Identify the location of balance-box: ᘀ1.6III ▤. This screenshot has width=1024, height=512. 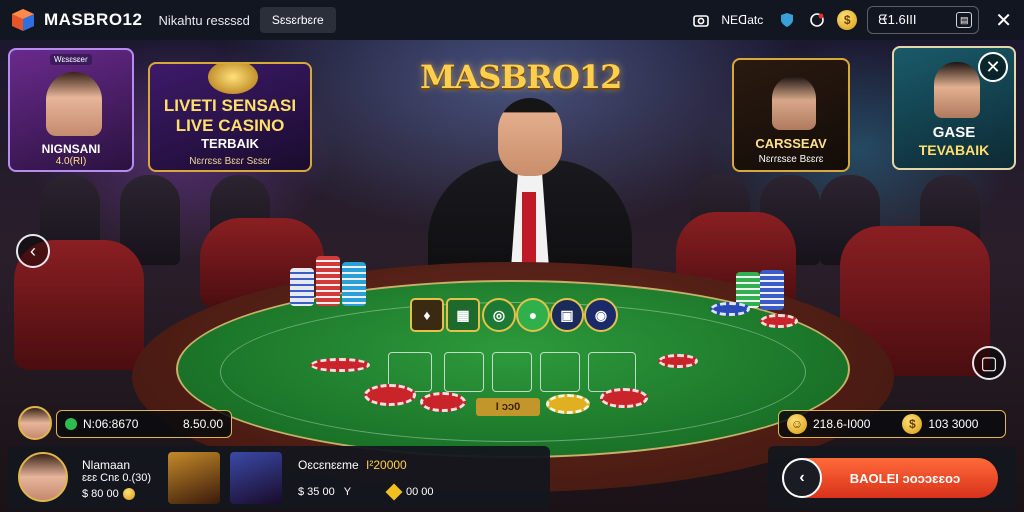
(923, 20).